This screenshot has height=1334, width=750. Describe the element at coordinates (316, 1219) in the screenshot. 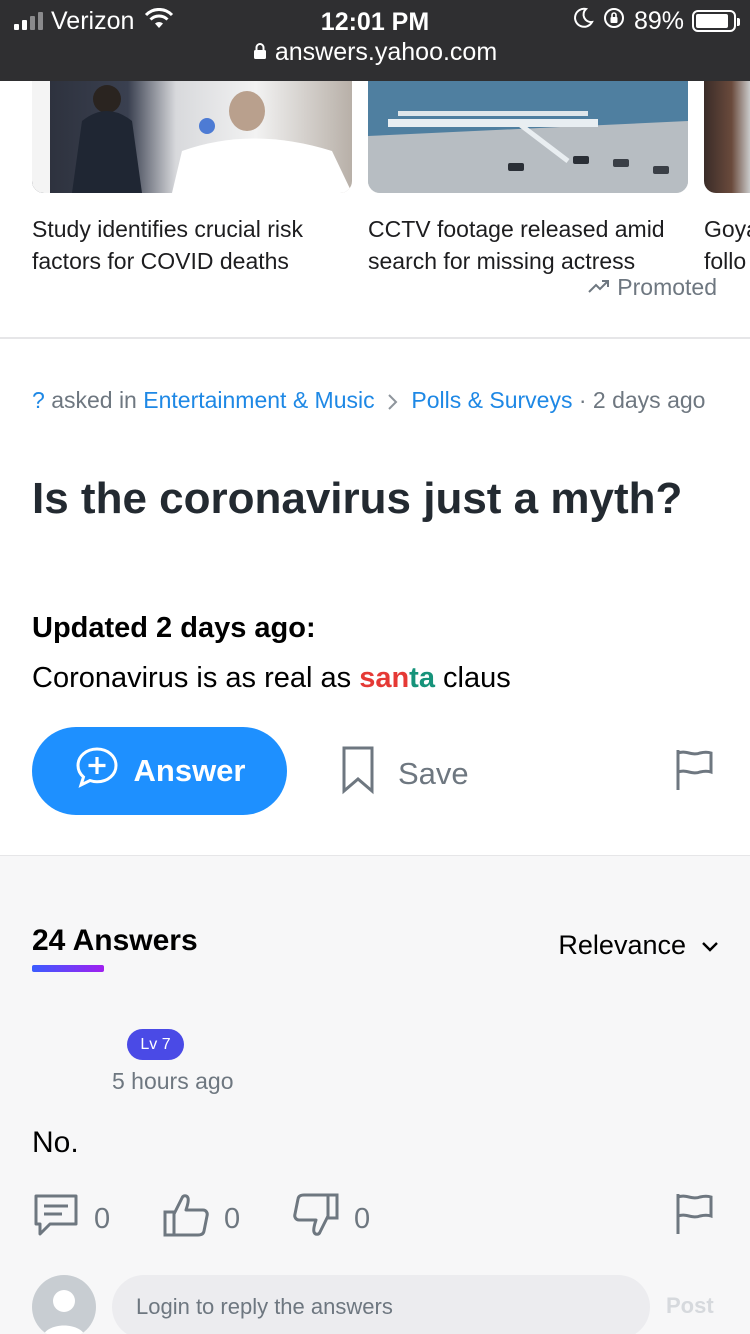

I see `thumbs-down-icon` at that location.